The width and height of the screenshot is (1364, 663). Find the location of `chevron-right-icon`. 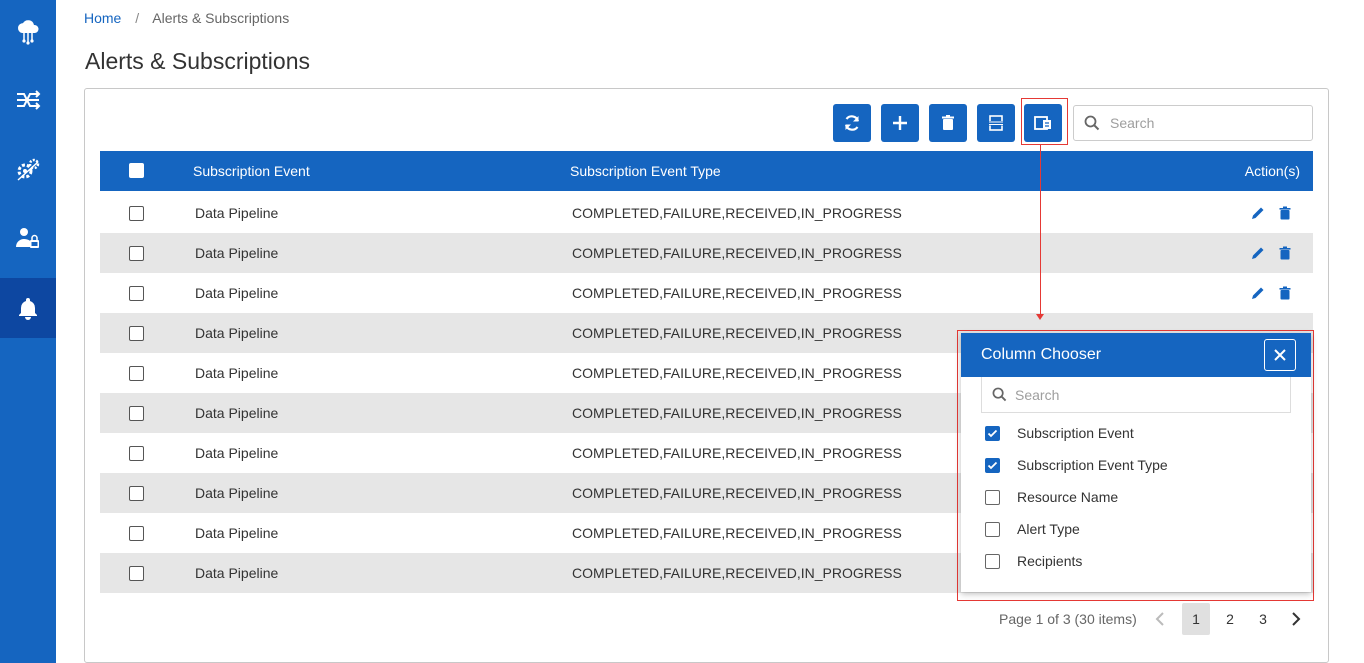

chevron-right-icon is located at coordinates (1296, 619).